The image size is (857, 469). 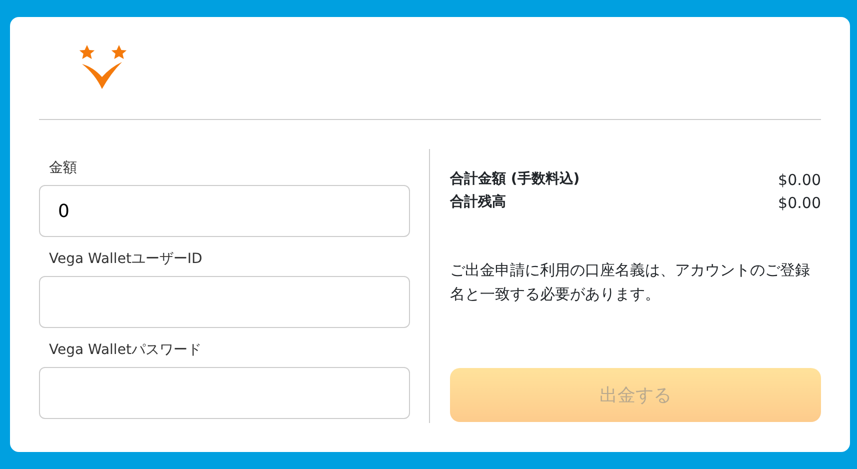 I want to click on summary-label: 合計残高, so click(x=478, y=202).